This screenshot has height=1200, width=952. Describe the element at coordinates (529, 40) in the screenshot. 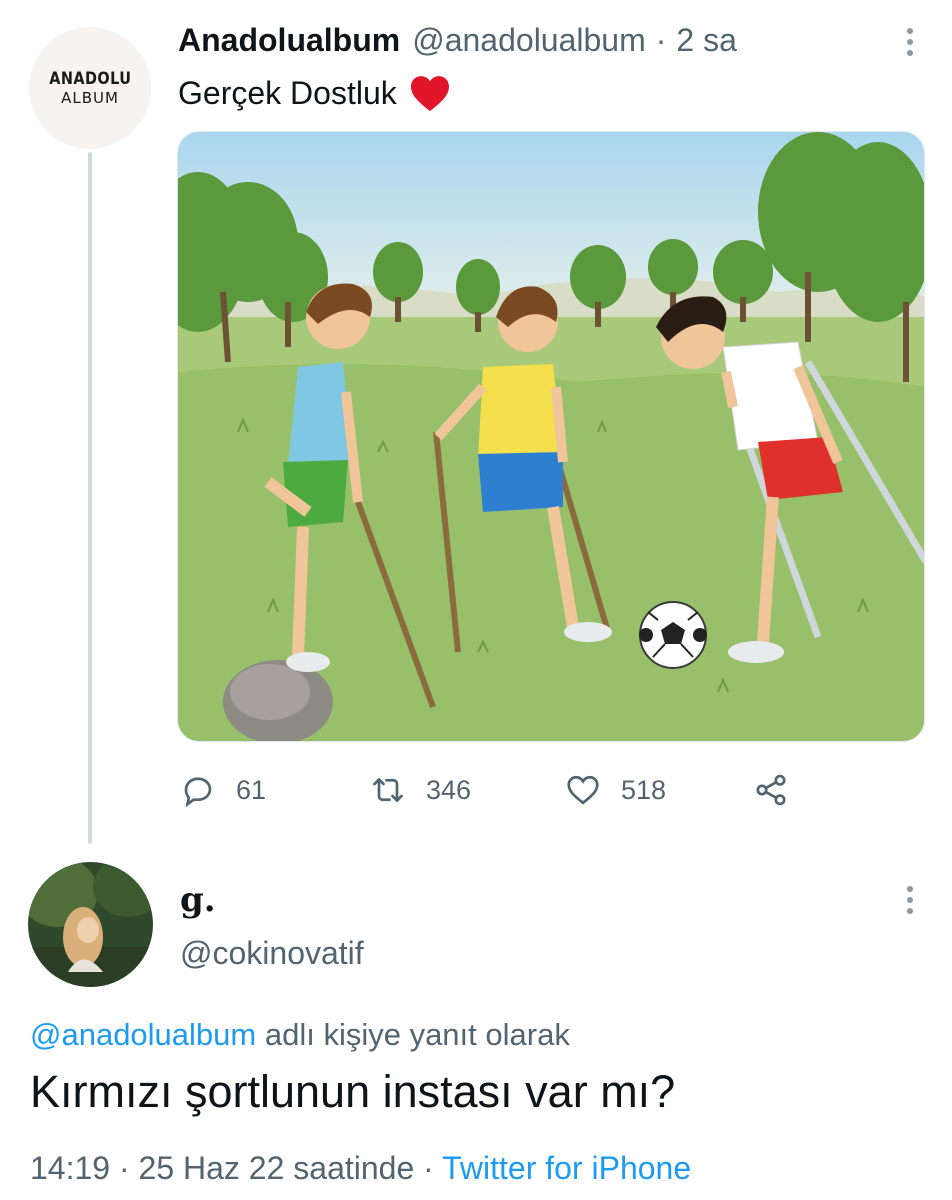

I see `user-handle: @anadolualbum` at that location.